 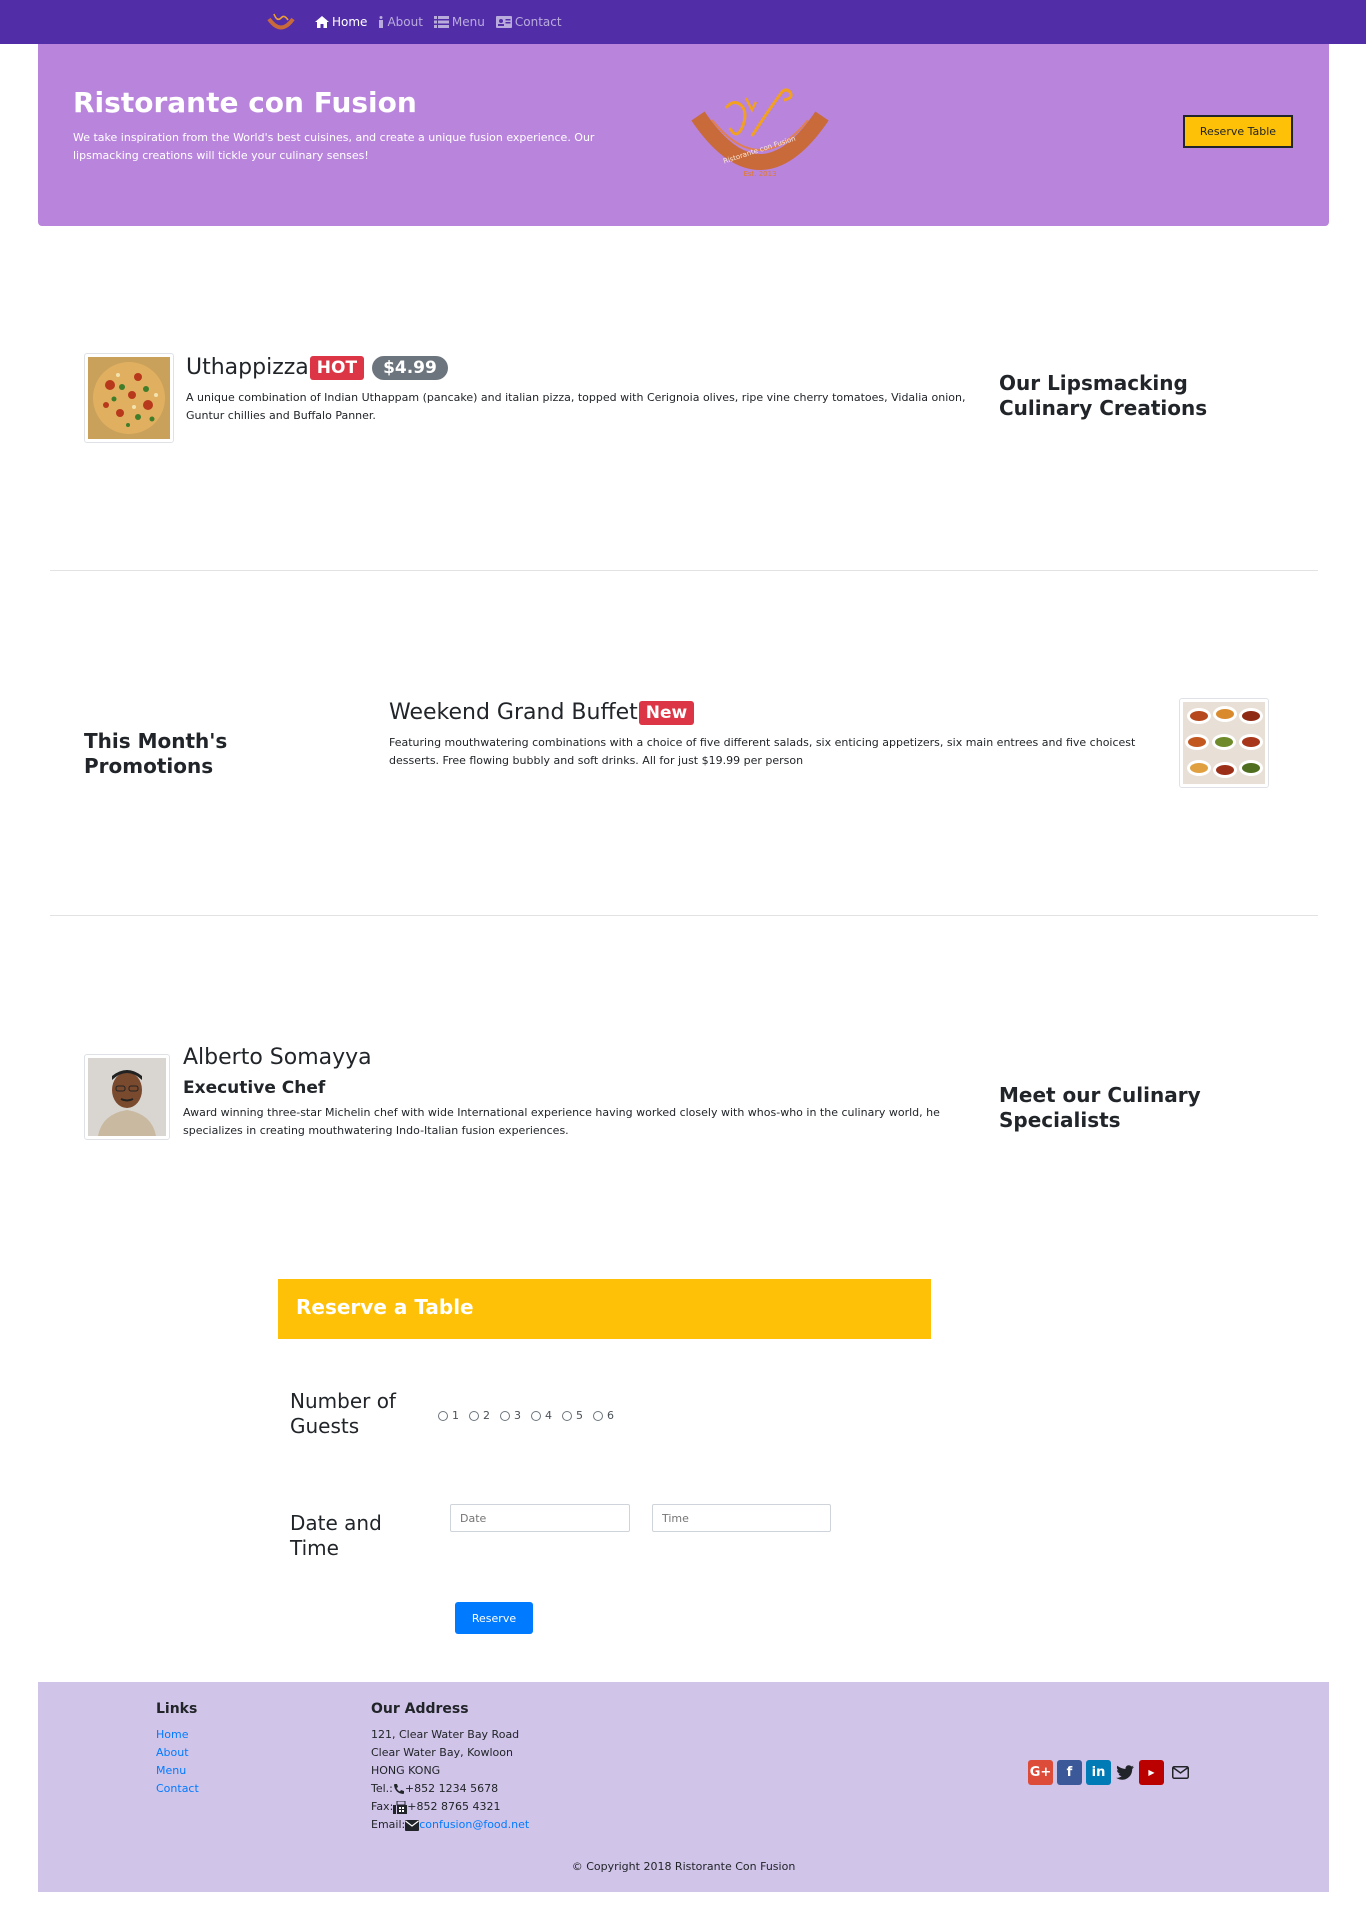 What do you see at coordinates (322, 22) in the screenshot?
I see `home-icon` at bounding box center [322, 22].